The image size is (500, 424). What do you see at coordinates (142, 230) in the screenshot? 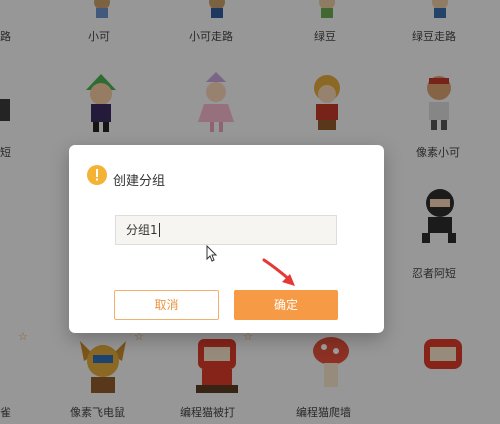
I see `group-name-value: 分组1` at bounding box center [142, 230].